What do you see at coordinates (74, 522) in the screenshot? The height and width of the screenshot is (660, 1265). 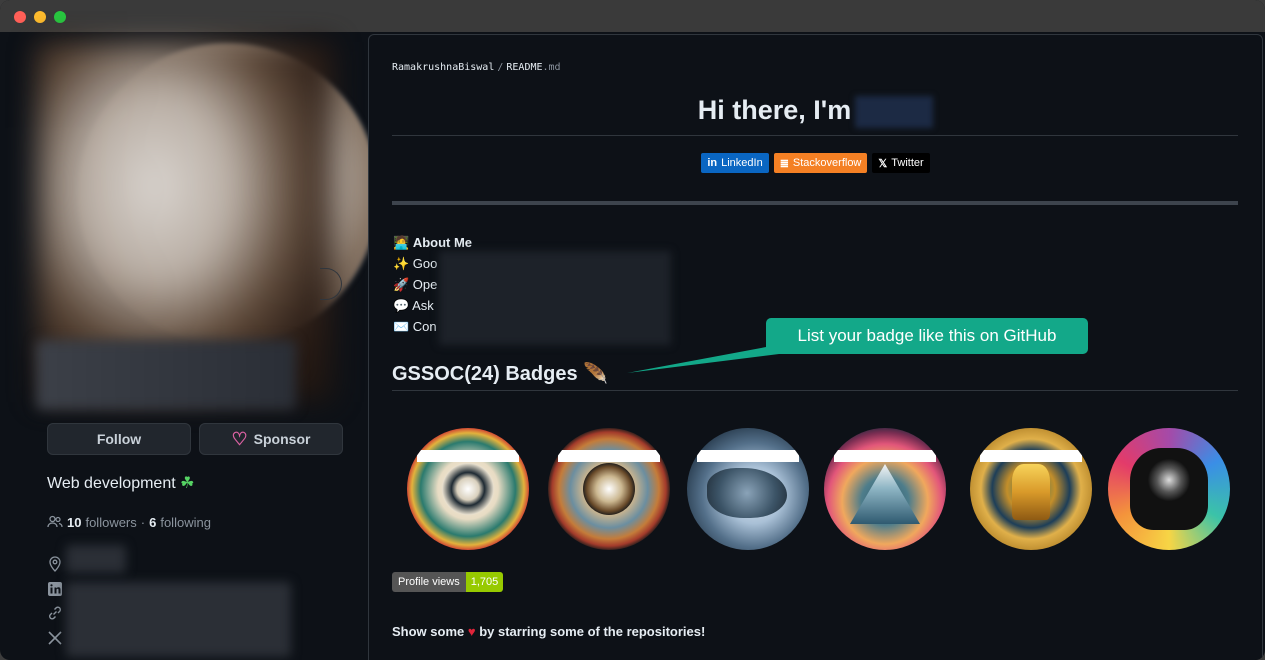 I see `followers-count: 10` at bounding box center [74, 522].